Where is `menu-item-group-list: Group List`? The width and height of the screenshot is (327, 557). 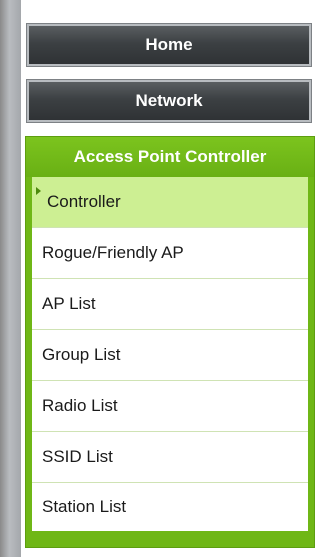
menu-item-group-list: Group List is located at coordinates (170, 355).